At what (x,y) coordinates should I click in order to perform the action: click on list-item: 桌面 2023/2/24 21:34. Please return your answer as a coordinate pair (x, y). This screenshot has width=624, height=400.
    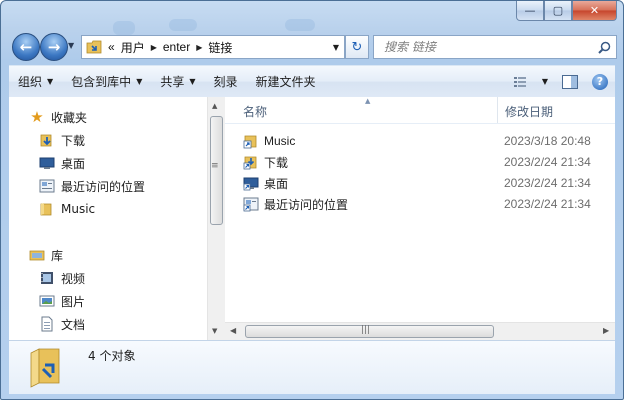
    Looking at the image, I should click on (429, 183).